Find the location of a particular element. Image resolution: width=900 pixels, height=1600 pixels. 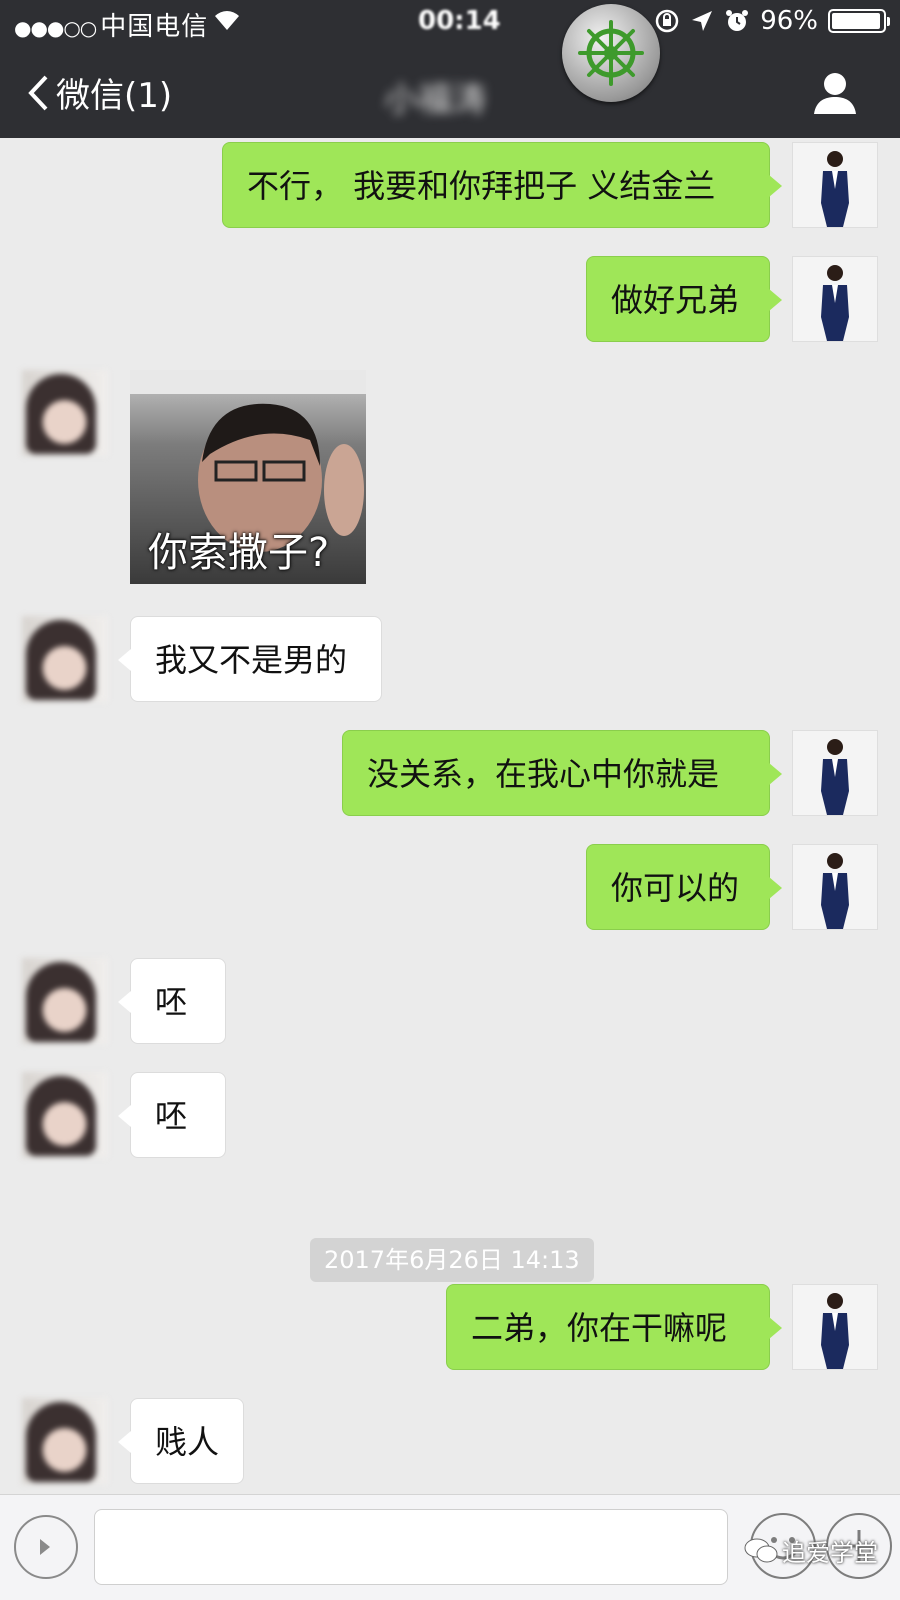

sent-message: 二弟，你在干嘛呢 is located at coordinates (450, 1327).